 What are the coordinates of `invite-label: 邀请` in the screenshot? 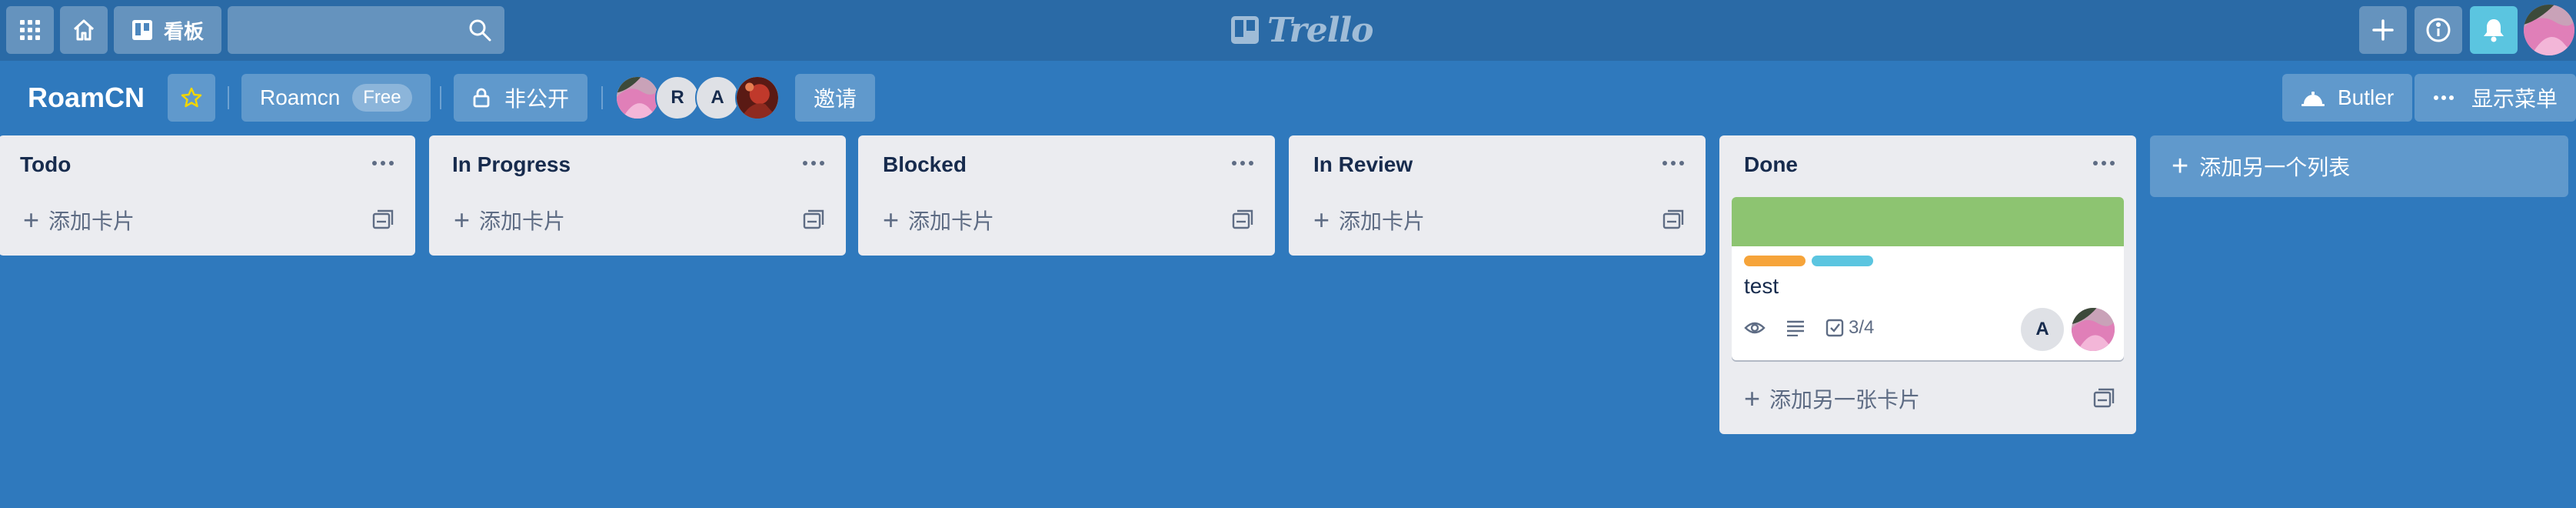 It's located at (835, 99).